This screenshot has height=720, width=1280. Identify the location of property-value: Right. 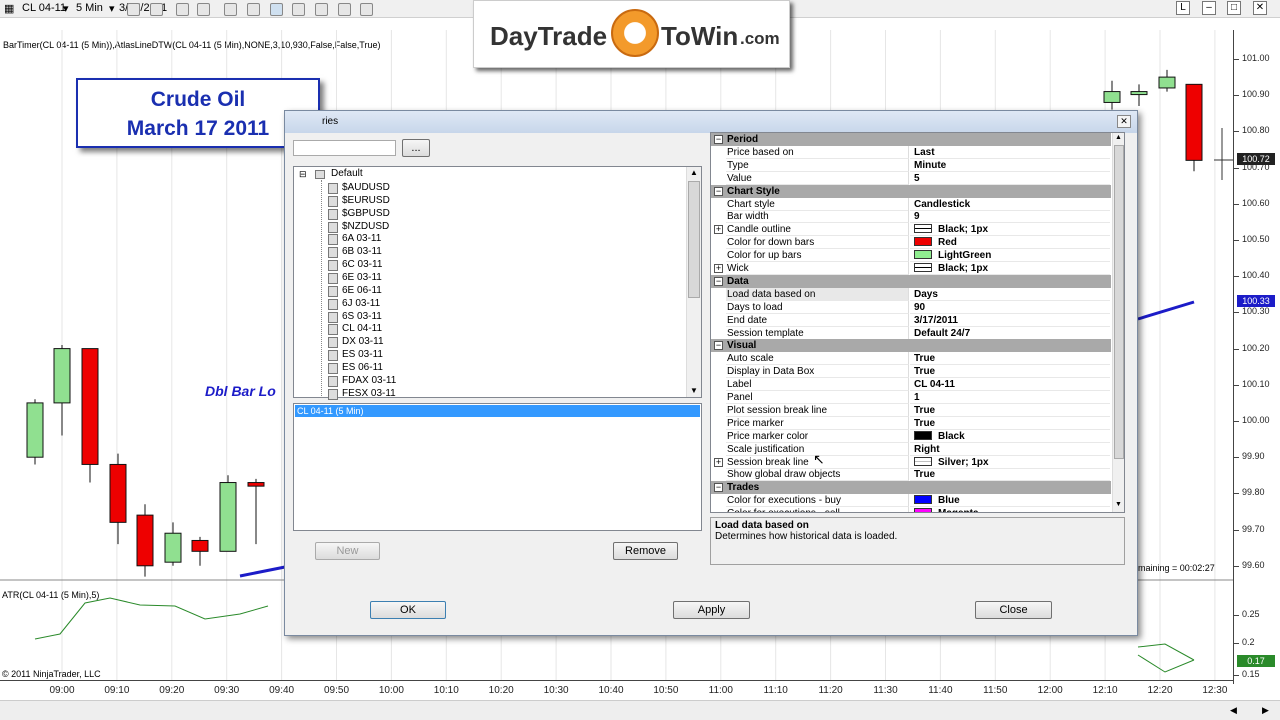
(1010, 449).